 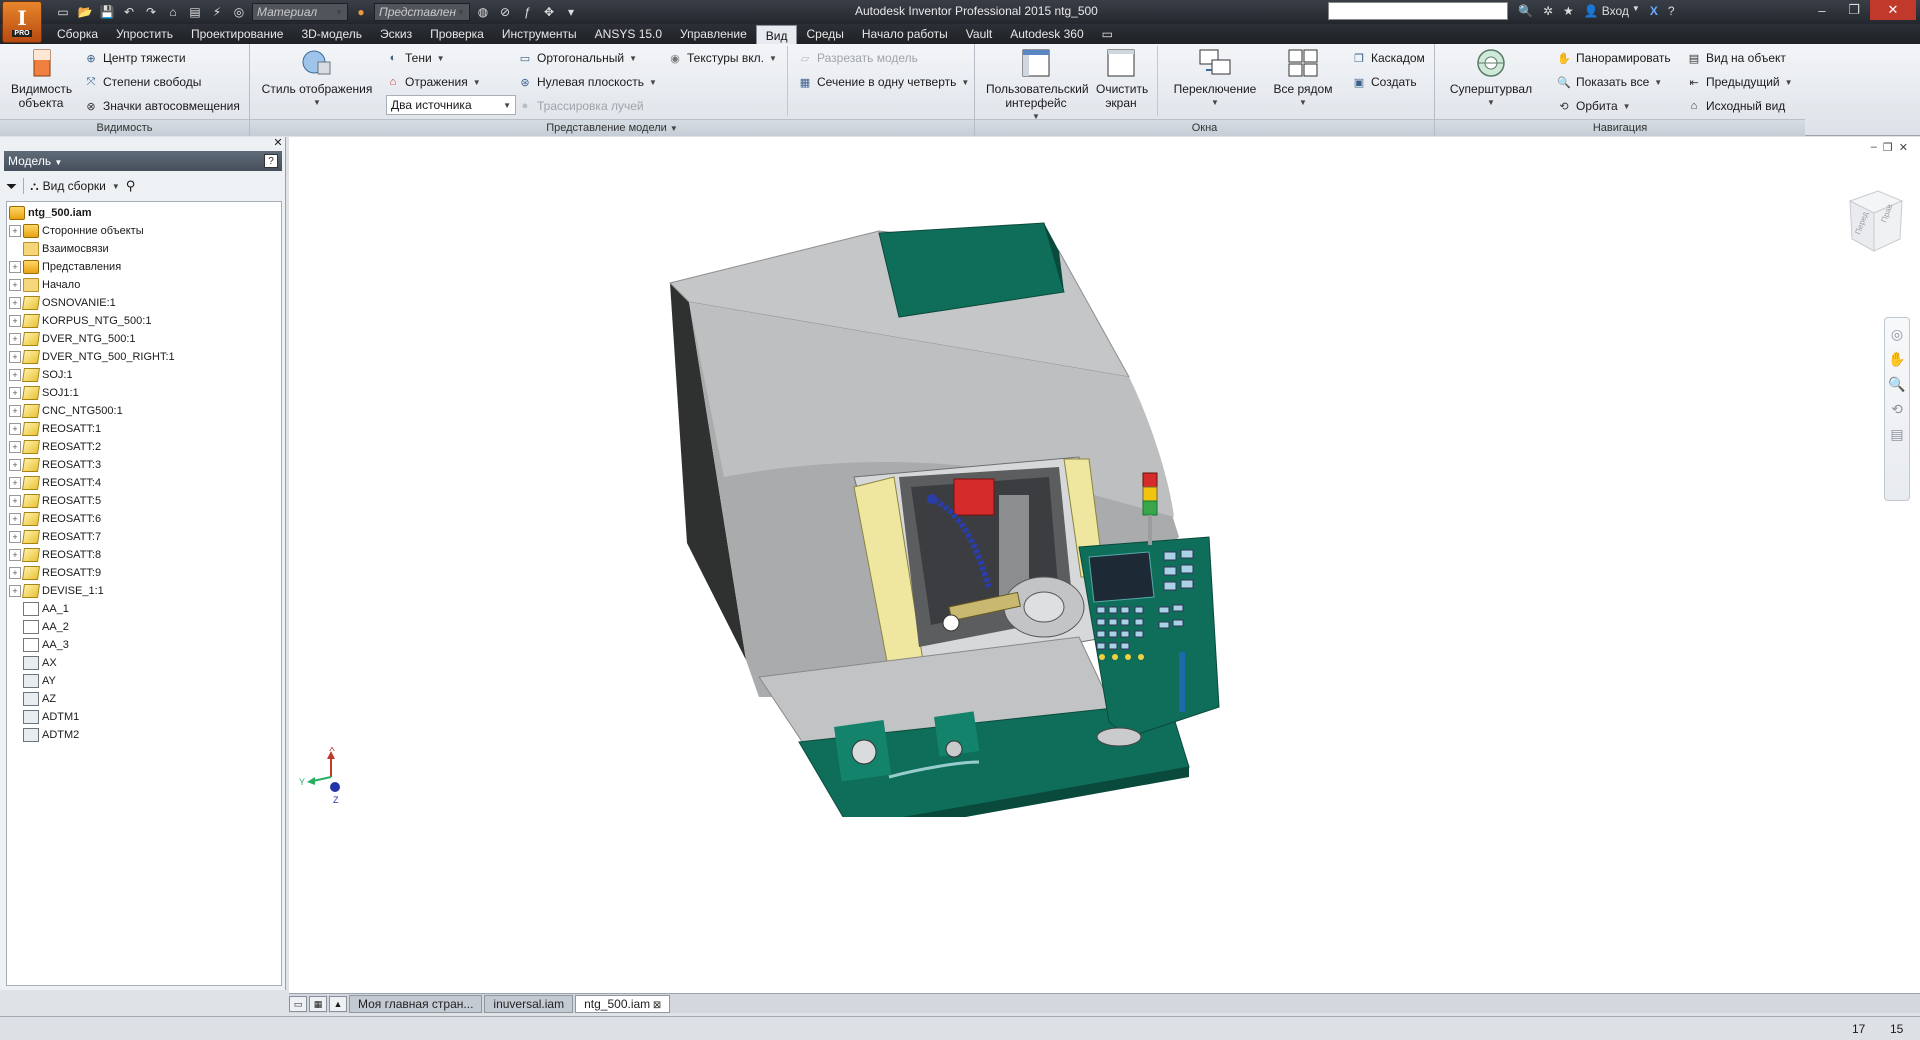 I want to click on filter-icon: ⏷, so click(x=11, y=186).